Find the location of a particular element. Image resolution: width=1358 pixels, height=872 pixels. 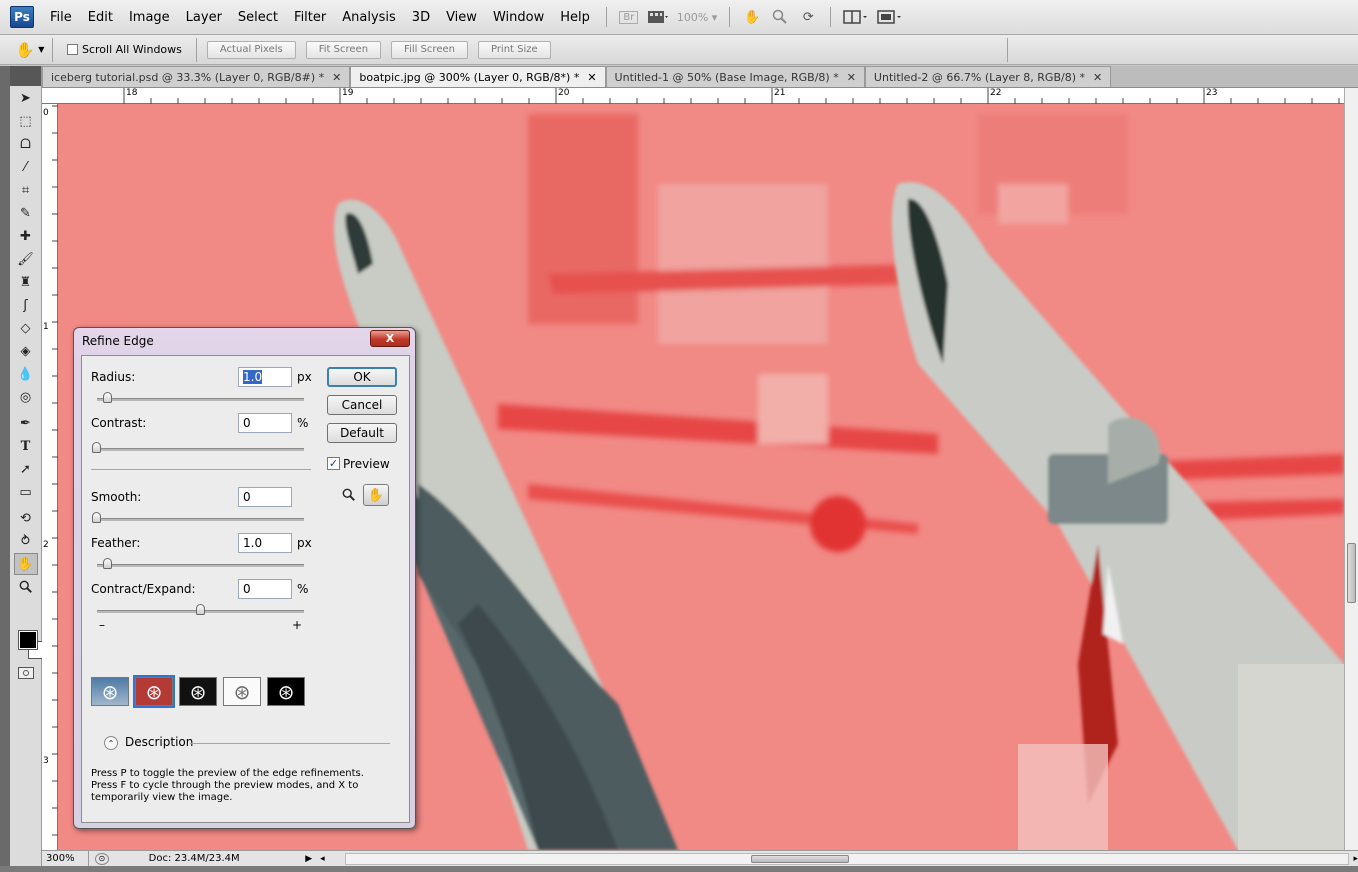

view-mode-on-white: ⊛ is located at coordinates (242, 691).